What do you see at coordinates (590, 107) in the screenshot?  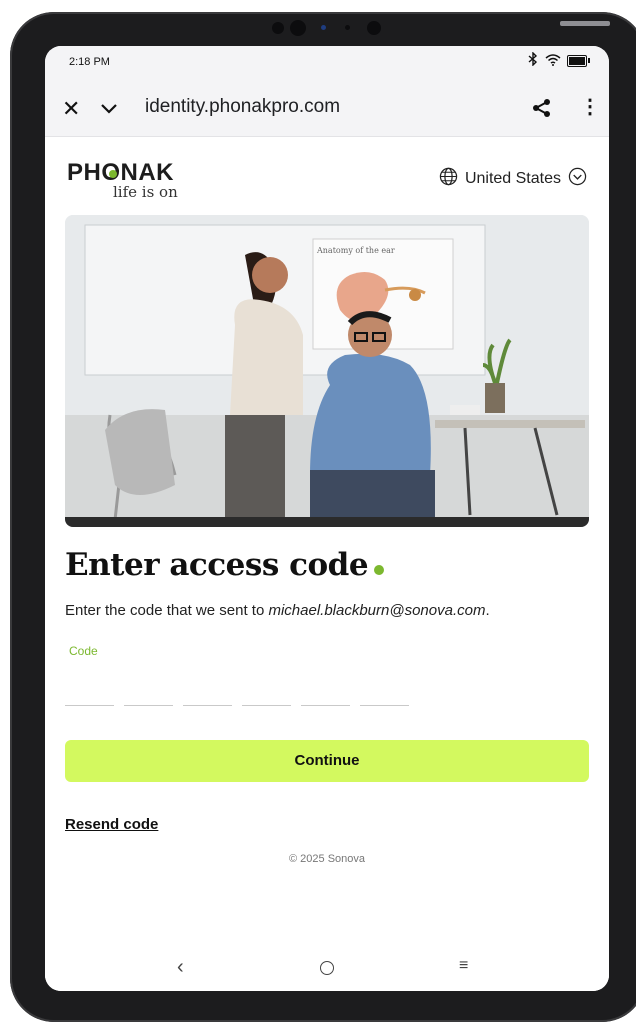 I see `more-menu-icon: ⋮` at bounding box center [590, 107].